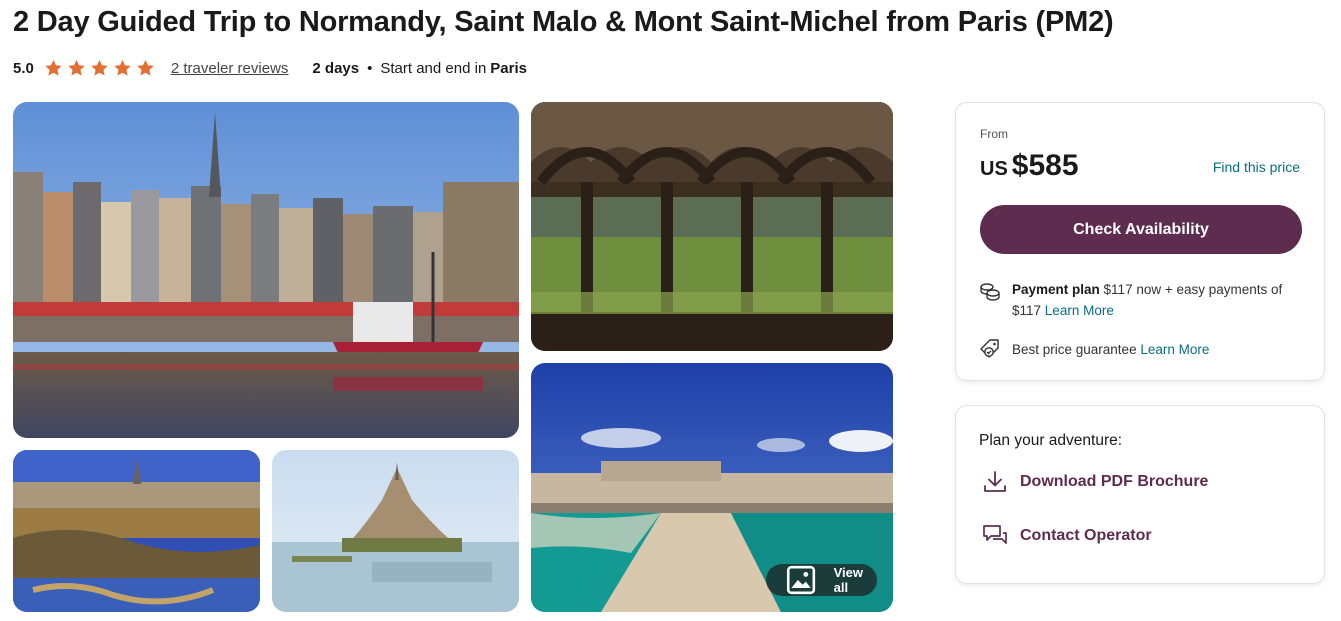 This screenshot has height=621, width=1341. What do you see at coordinates (995, 481) in the screenshot?
I see `download-icon` at bounding box center [995, 481].